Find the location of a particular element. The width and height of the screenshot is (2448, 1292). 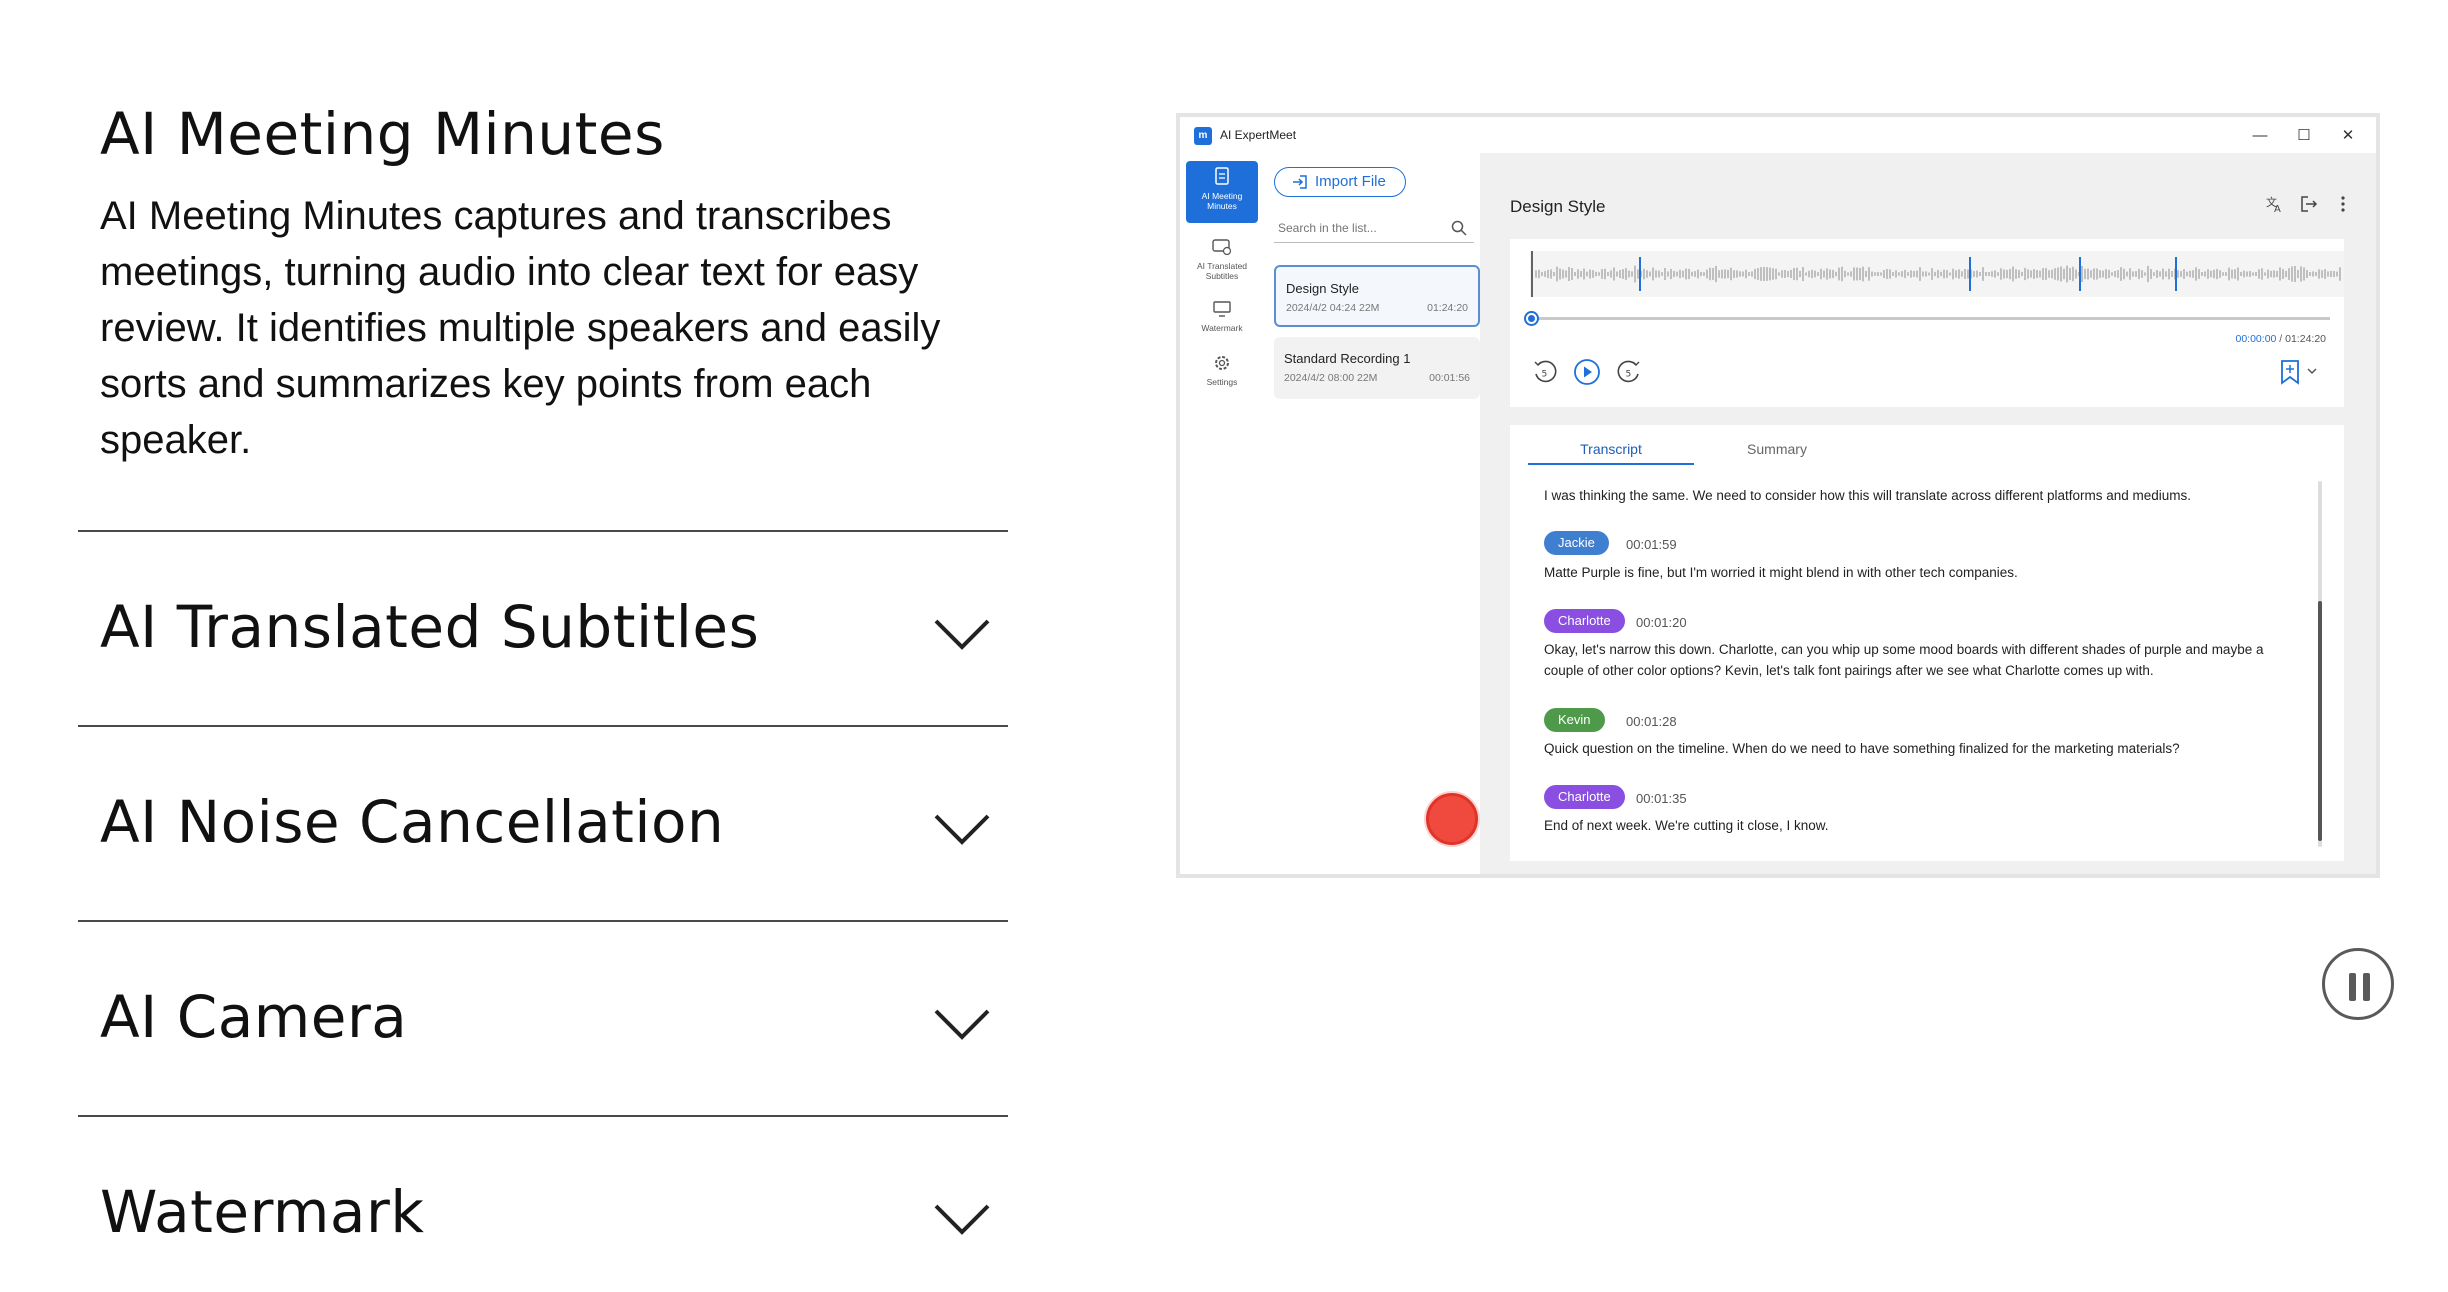

forward-5-icon: 5 is located at coordinates (1629, 372).